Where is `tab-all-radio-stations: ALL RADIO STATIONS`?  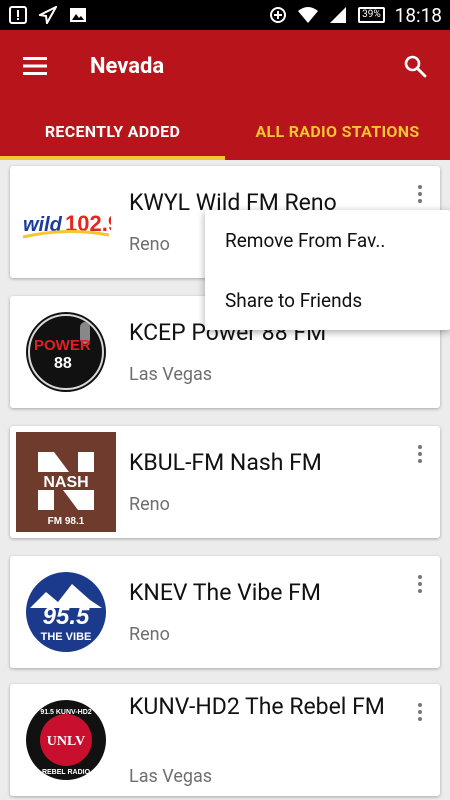
tab-all-radio-stations: ALL RADIO STATIONS is located at coordinates (337, 131).